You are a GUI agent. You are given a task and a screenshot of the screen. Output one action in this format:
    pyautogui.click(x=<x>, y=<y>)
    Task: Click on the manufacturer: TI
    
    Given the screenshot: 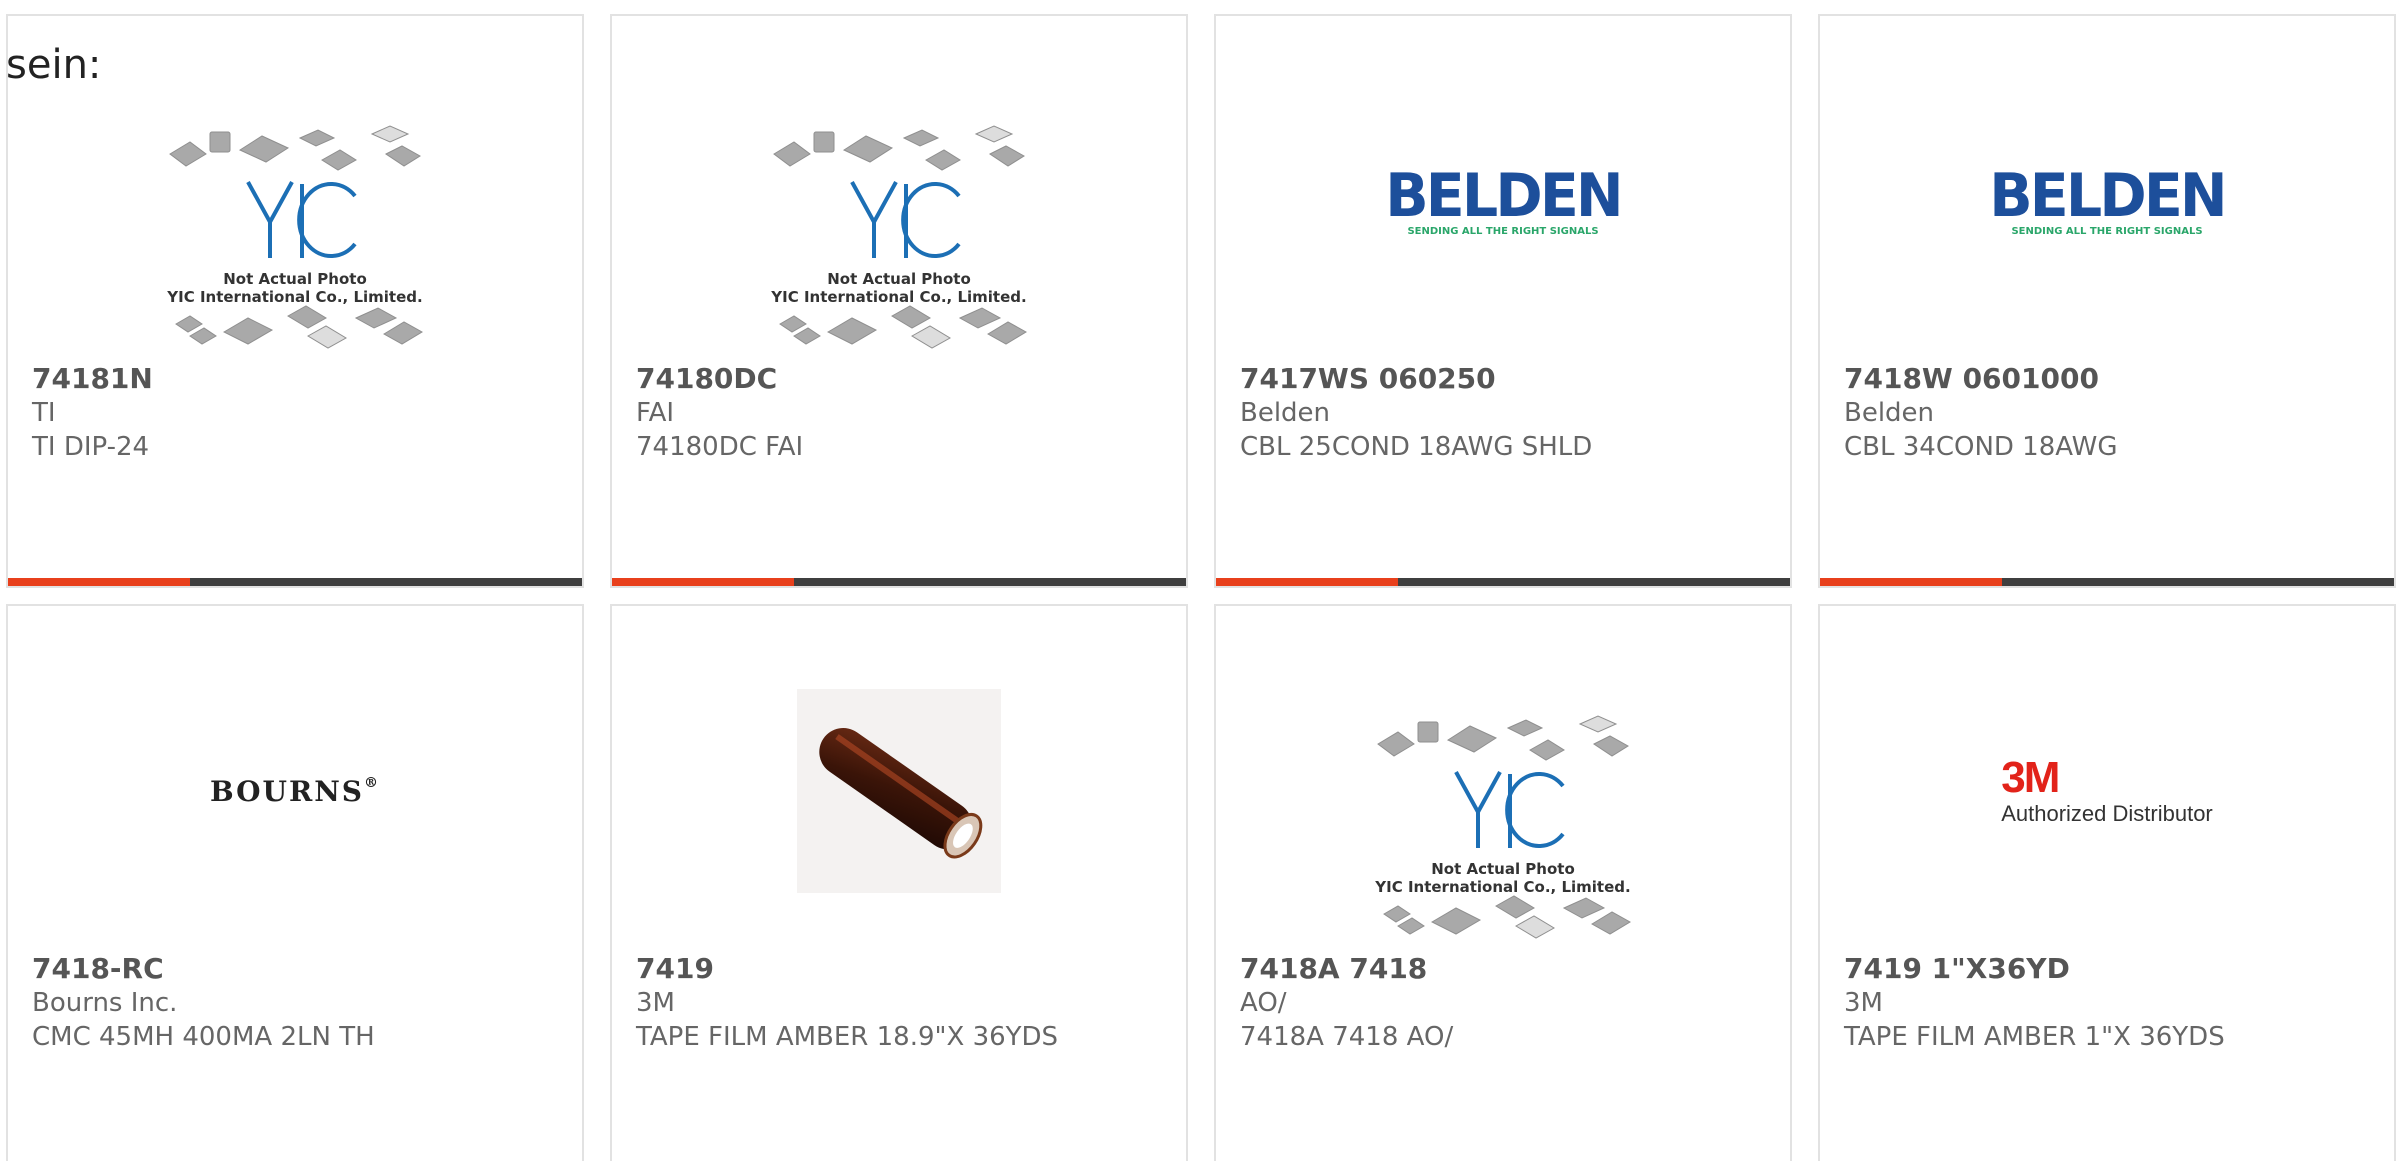 What is the action you would take?
    pyautogui.click(x=44, y=413)
    